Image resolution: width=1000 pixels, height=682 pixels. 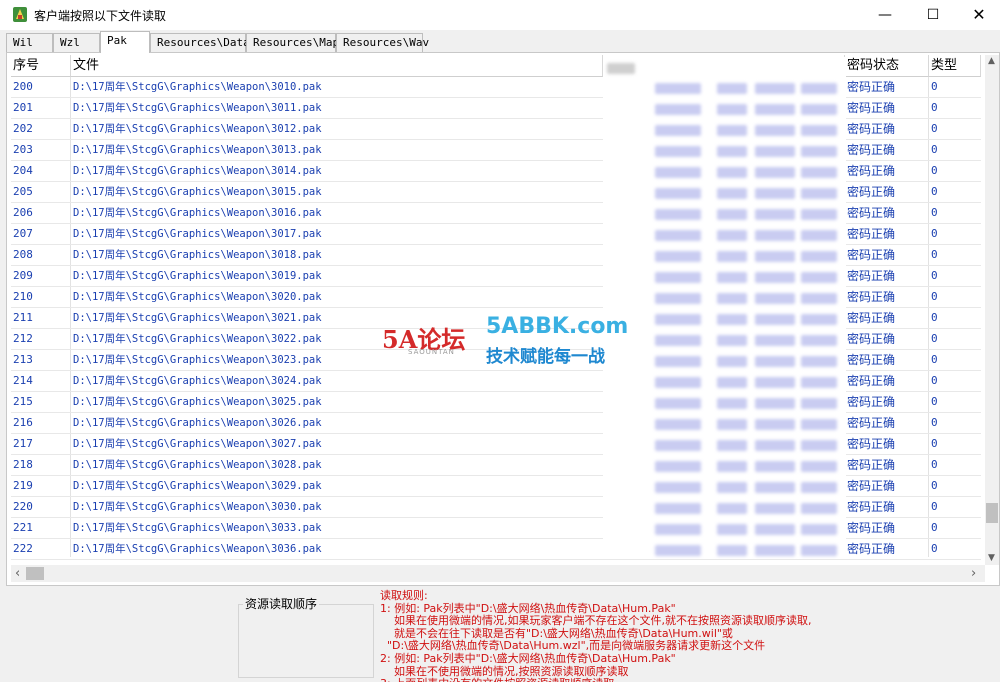 What do you see at coordinates (23, 233) in the screenshot?
I see `row-index: 207` at bounding box center [23, 233].